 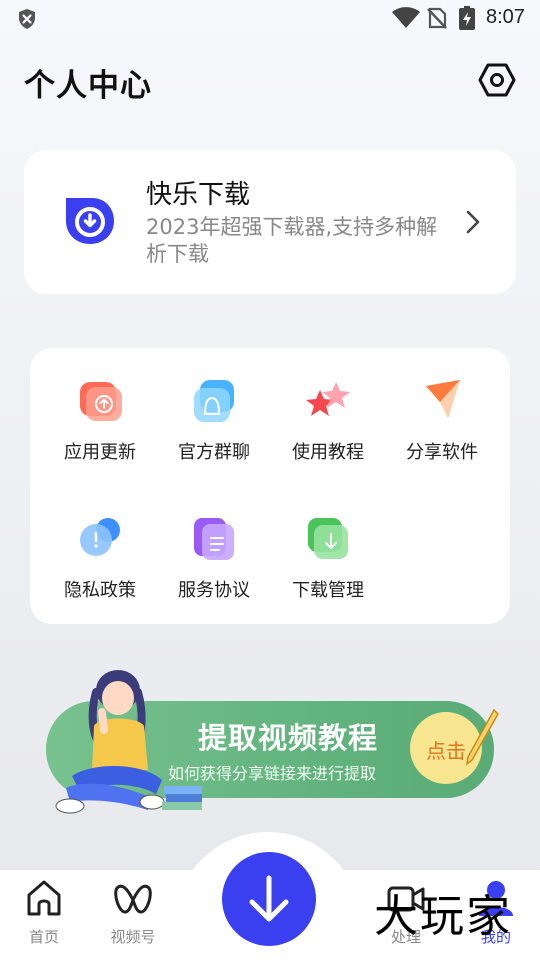 What do you see at coordinates (90, 221) in the screenshot?
I see `app-logo` at bounding box center [90, 221].